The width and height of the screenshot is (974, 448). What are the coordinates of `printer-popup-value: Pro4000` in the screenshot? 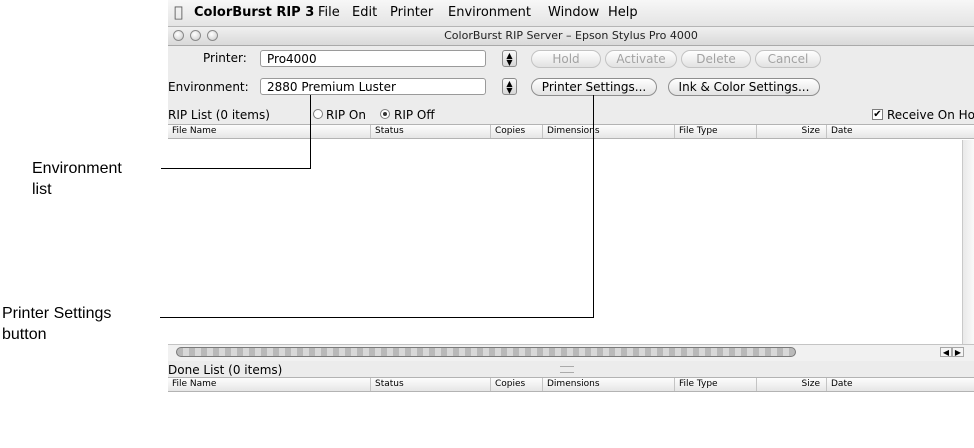 It's located at (292, 59).